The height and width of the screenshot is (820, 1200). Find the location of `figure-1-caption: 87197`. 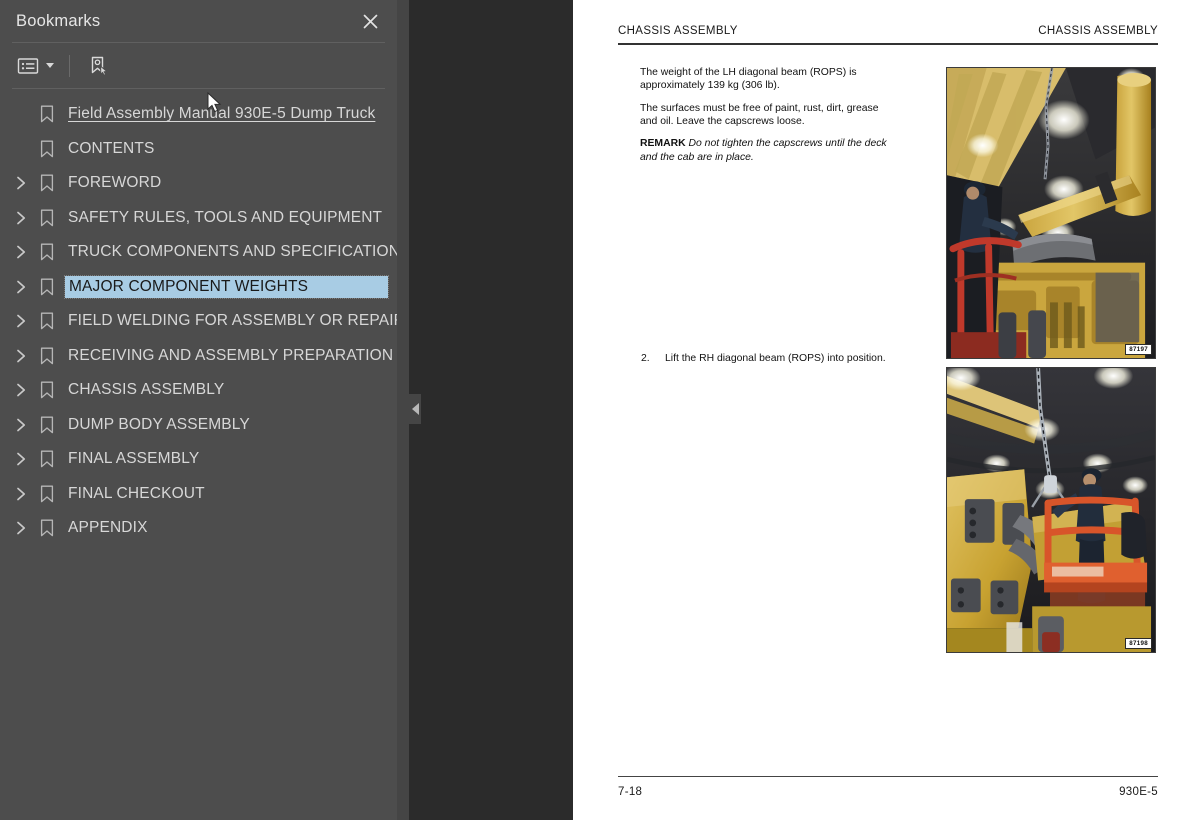

figure-1-caption: 87197 is located at coordinates (1138, 349).